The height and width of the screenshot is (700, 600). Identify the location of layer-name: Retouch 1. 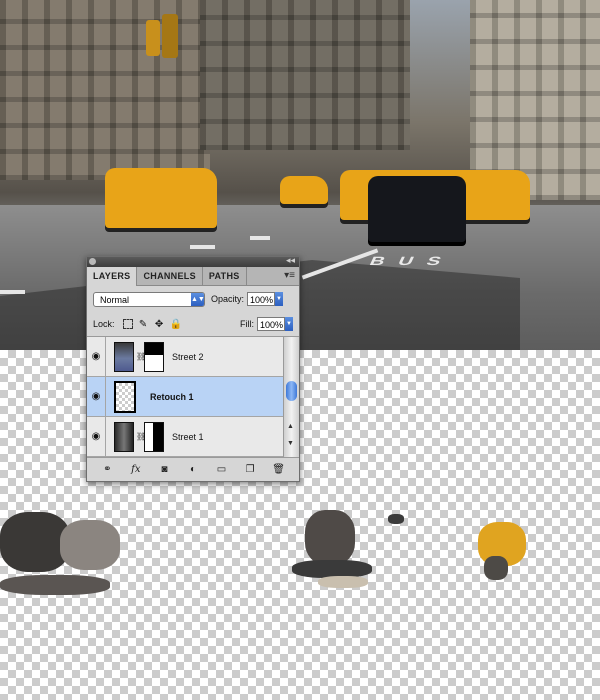
(172, 397).